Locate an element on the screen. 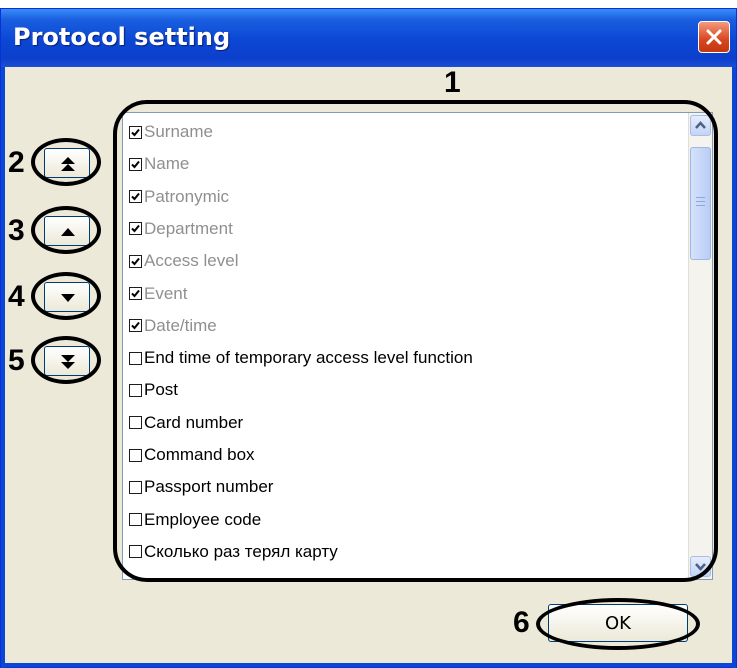  field-list-item: Date/time is located at coordinates (173, 326).